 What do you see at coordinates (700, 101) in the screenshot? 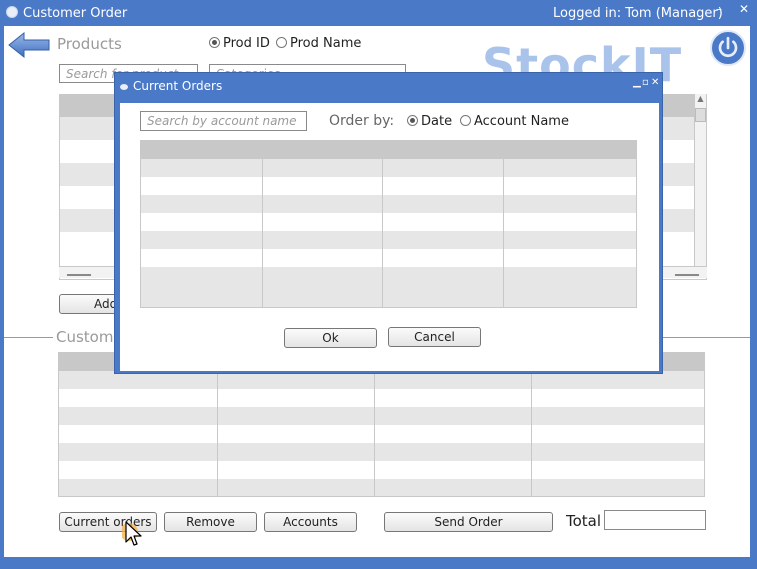
I see `scroll-up-icon: ▲` at bounding box center [700, 101].